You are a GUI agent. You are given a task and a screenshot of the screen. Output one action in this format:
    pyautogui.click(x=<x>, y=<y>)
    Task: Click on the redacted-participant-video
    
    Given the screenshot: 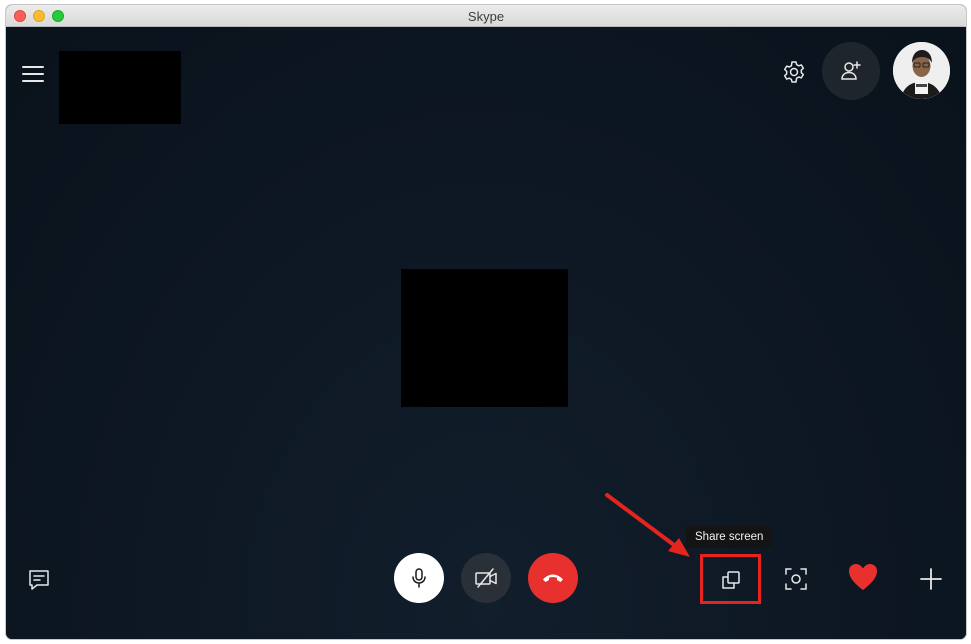 What is the action you would take?
    pyautogui.click(x=484, y=338)
    